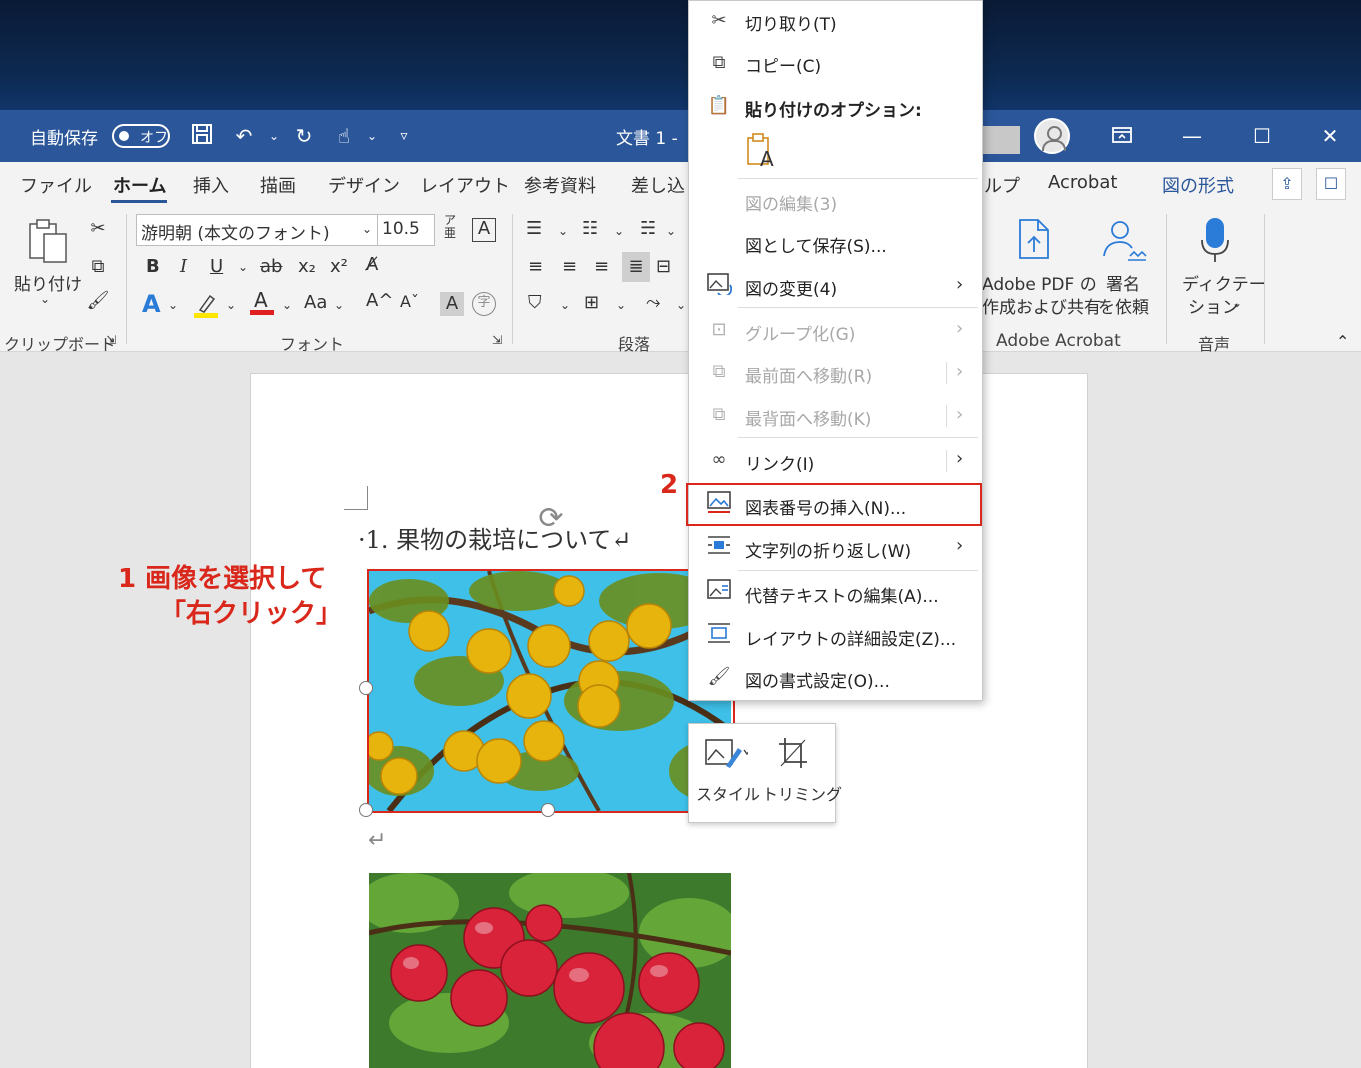 This screenshot has width=1361, height=1068. What do you see at coordinates (565, 305) in the screenshot?
I see `shading-dropdown-icon: ⌄` at bounding box center [565, 305].